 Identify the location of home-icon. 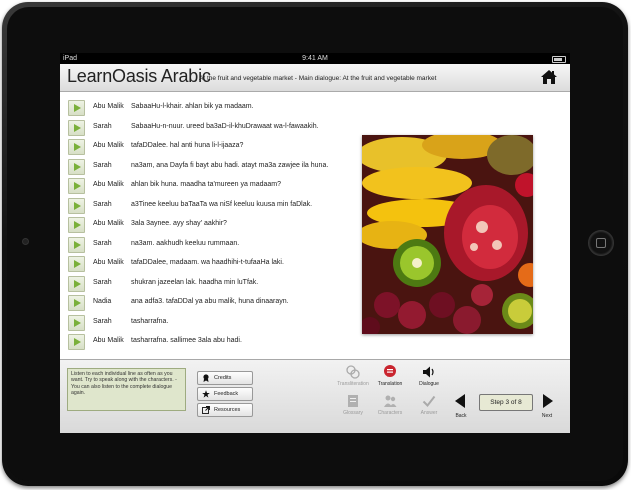
(549, 77).